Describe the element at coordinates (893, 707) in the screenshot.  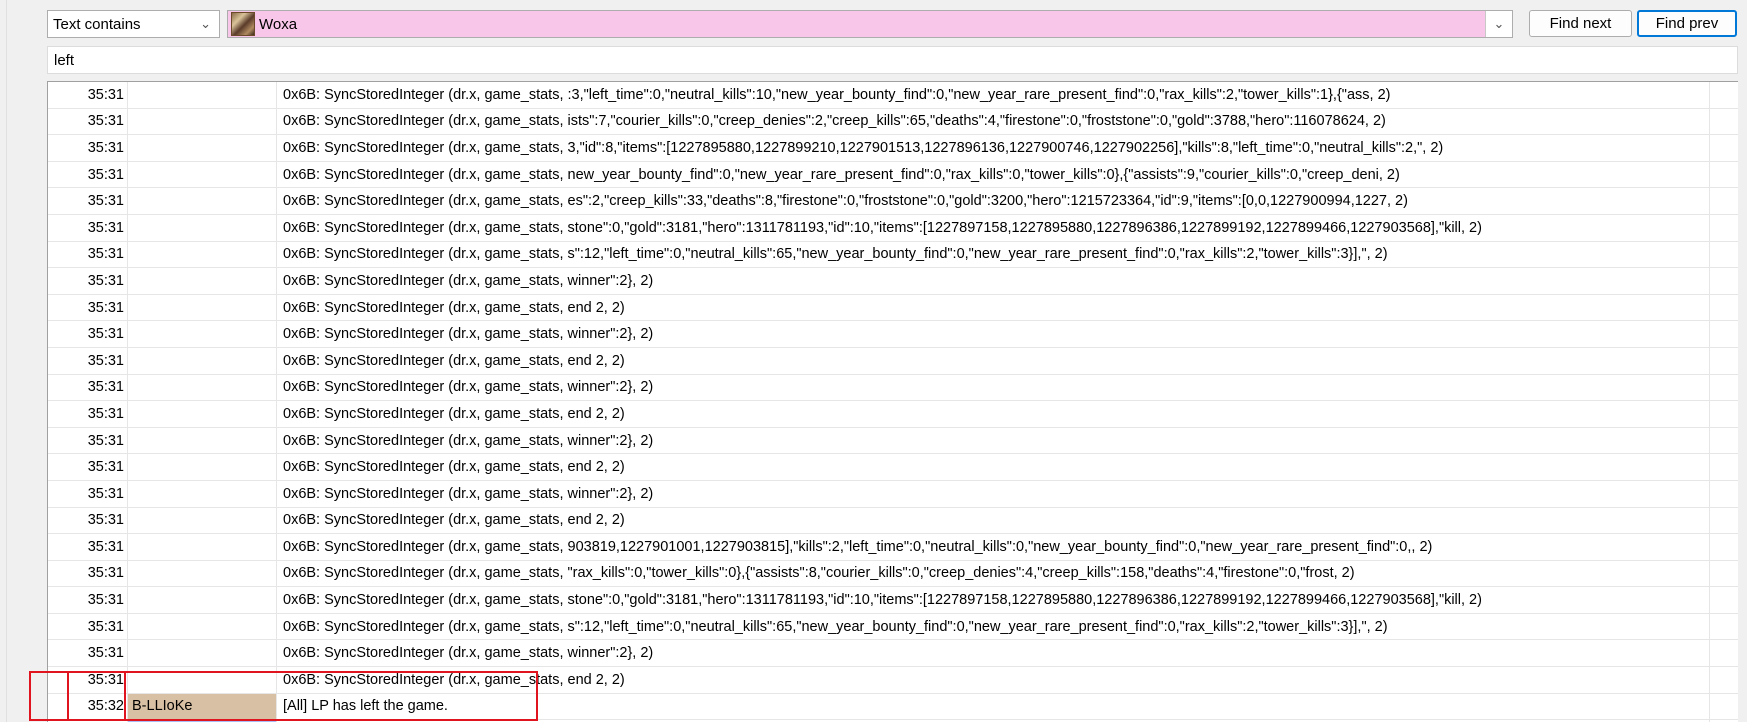
I see `table-row: 35:32 B-LLIoKe [All] LP has left the game.` at that location.